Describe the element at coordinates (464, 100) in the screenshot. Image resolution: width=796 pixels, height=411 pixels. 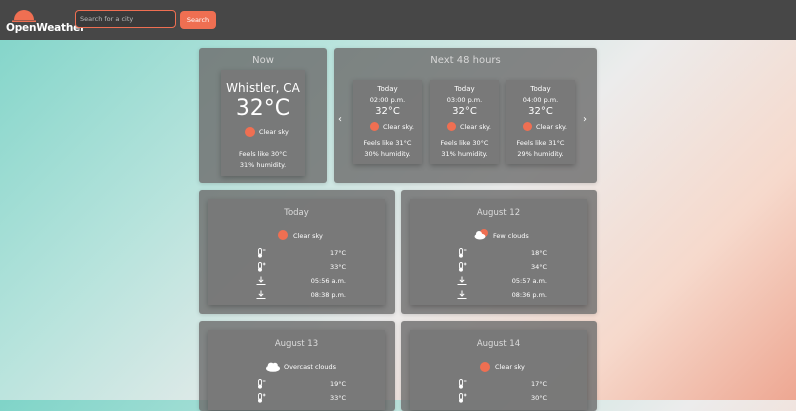
I see `hourly-time: 03:00 p.m.` at that location.